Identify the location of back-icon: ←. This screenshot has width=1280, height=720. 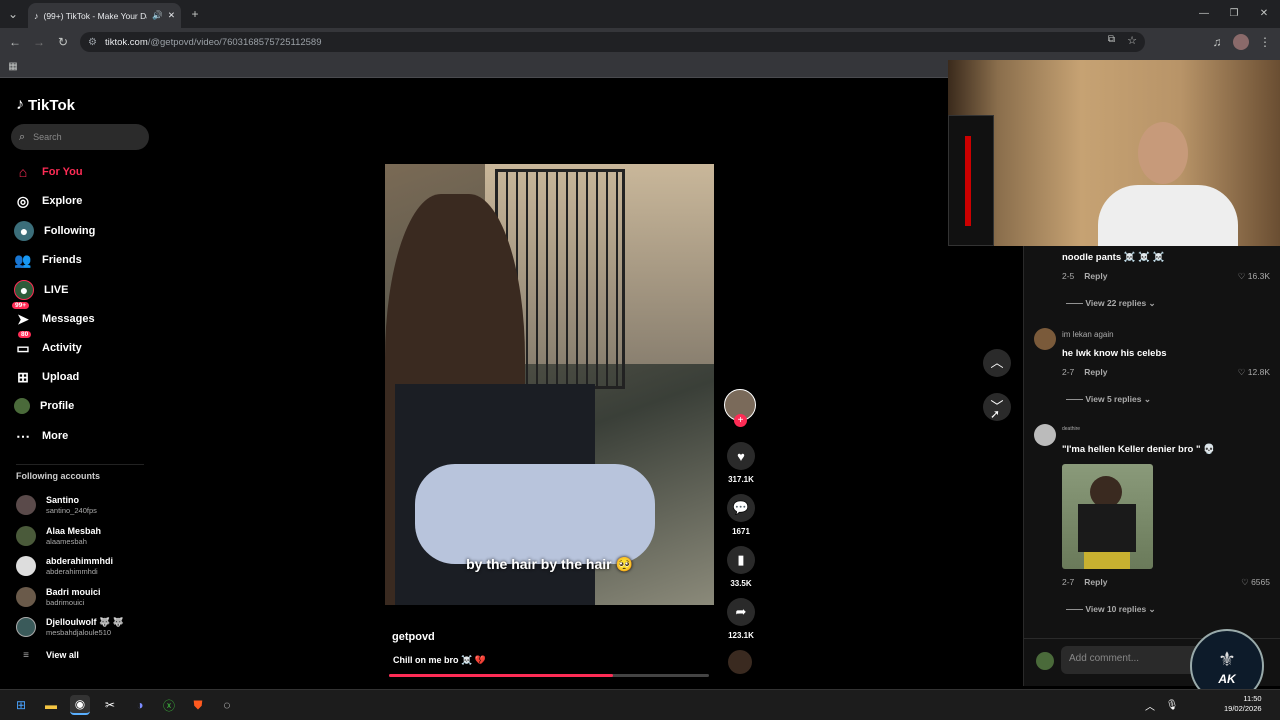
(15, 42).